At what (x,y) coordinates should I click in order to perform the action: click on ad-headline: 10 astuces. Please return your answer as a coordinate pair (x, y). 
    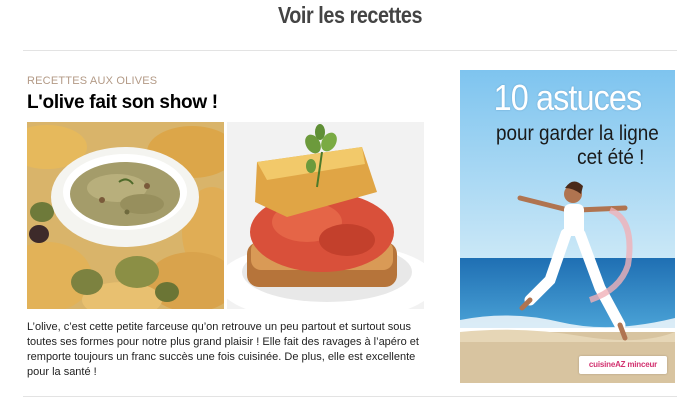
    Looking at the image, I should click on (568, 97).